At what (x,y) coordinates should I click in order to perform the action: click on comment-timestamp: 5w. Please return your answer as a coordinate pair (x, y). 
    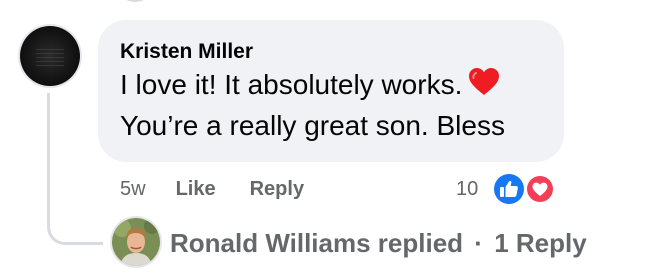
    Looking at the image, I should click on (133, 189).